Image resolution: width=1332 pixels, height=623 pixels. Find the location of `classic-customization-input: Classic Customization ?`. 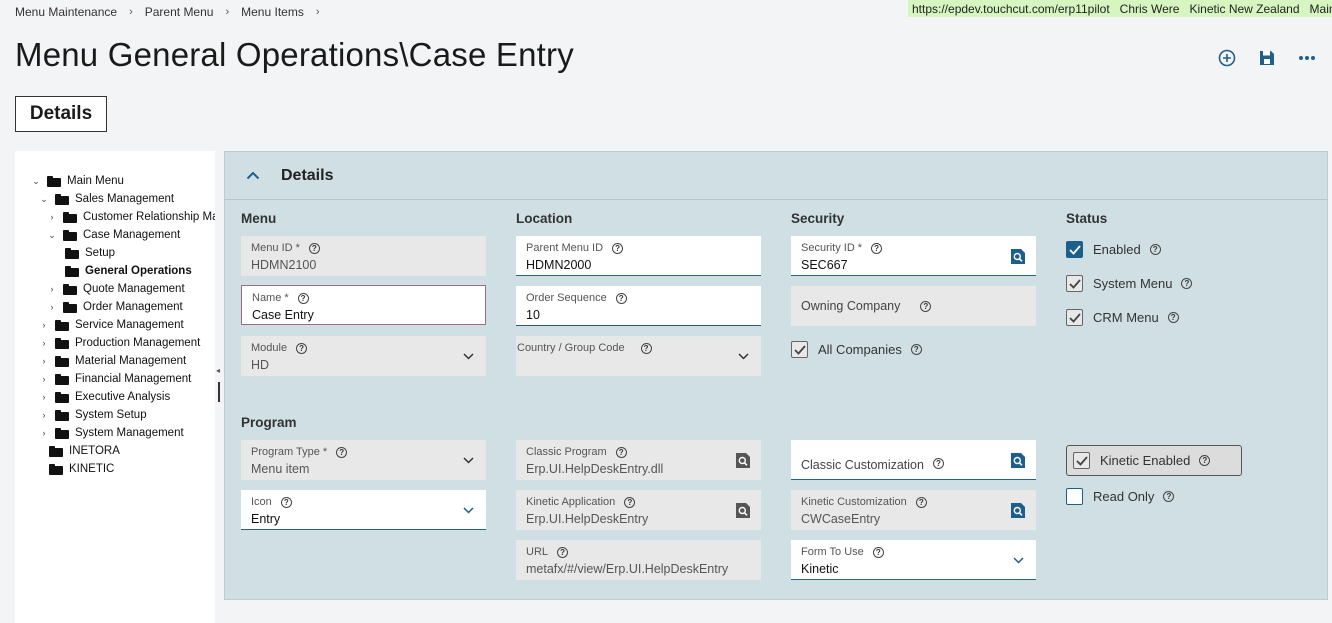

classic-customization-input: Classic Customization ? is located at coordinates (913, 460).